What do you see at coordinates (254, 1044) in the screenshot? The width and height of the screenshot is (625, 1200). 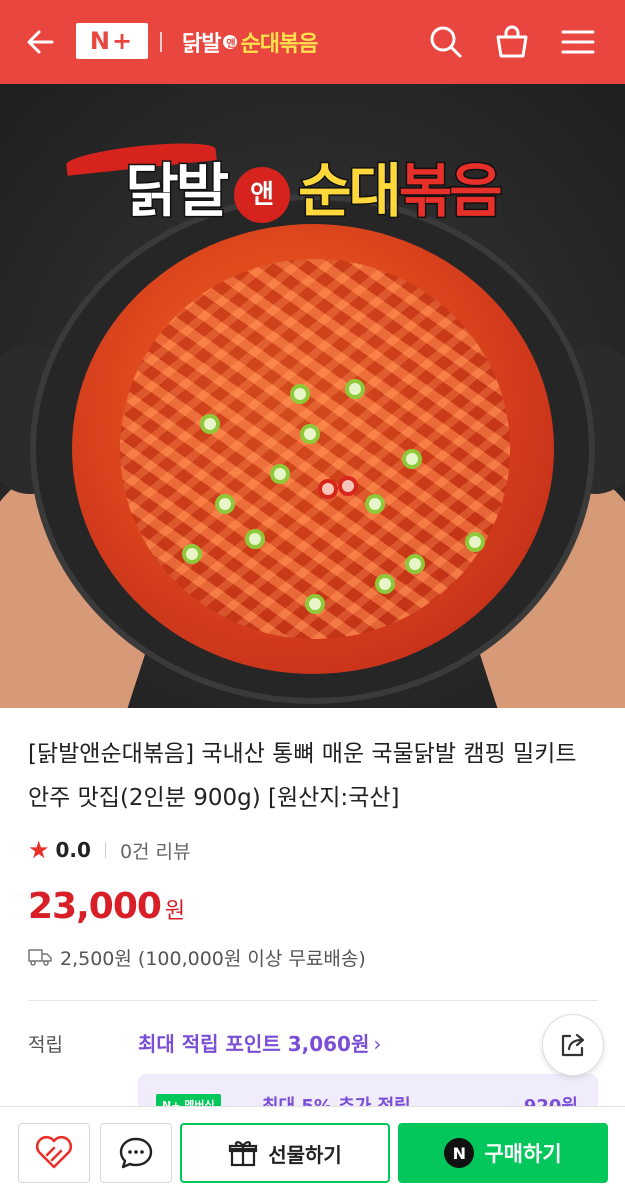 I see `max-points-text: 최대 적립 포인트 3,060원` at bounding box center [254, 1044].